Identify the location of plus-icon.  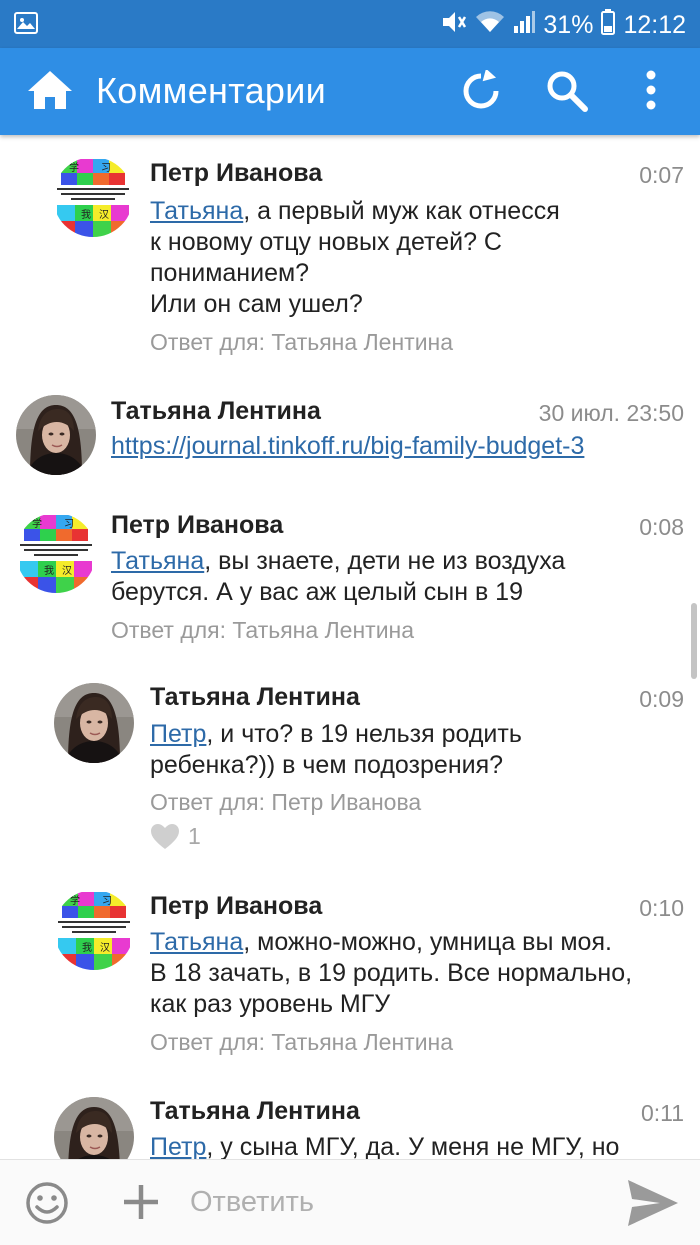
(141, 1204).